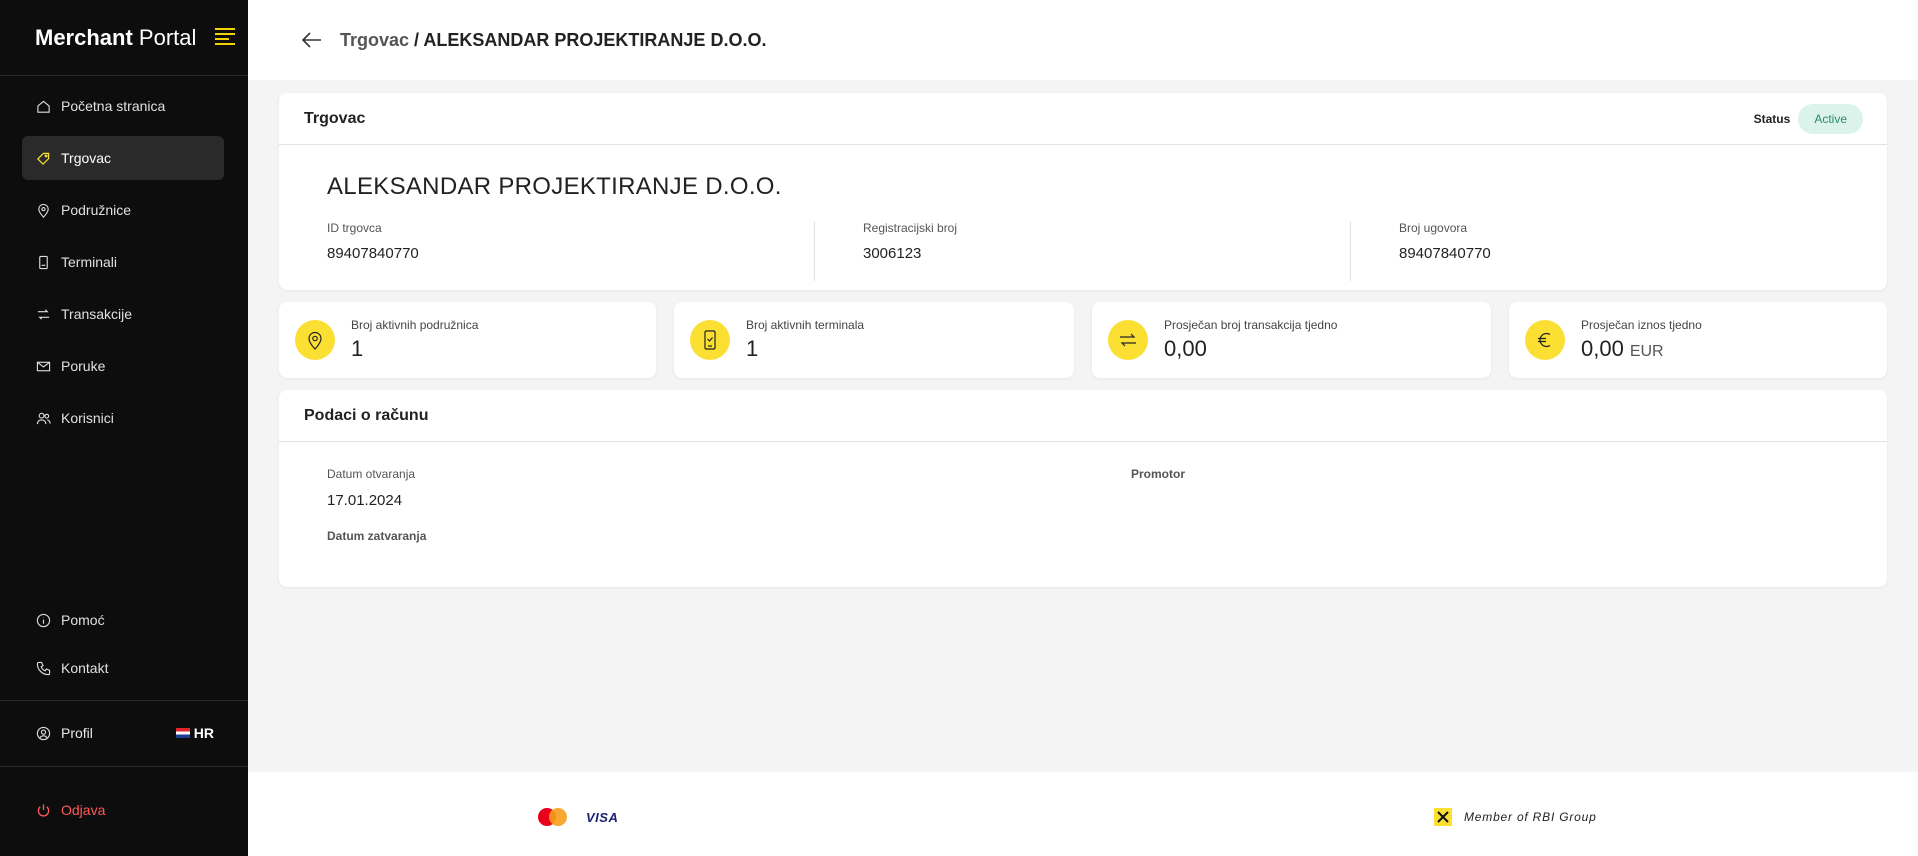  I want to click on field-value: 3006123, so click(892, 253).